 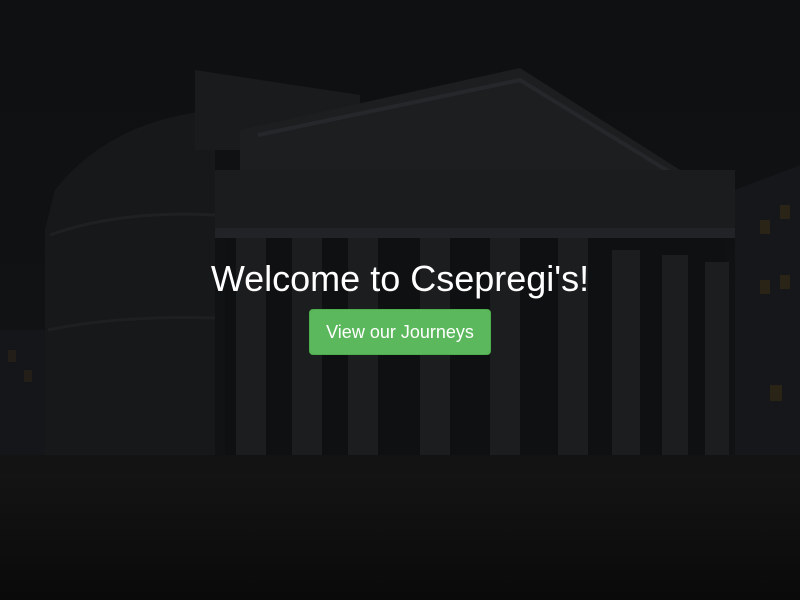 What do you see at coordinates (400, 332) in the screenshot?
I see `view-journeys-button: View our Journeys` at bounding box center [400, 332].